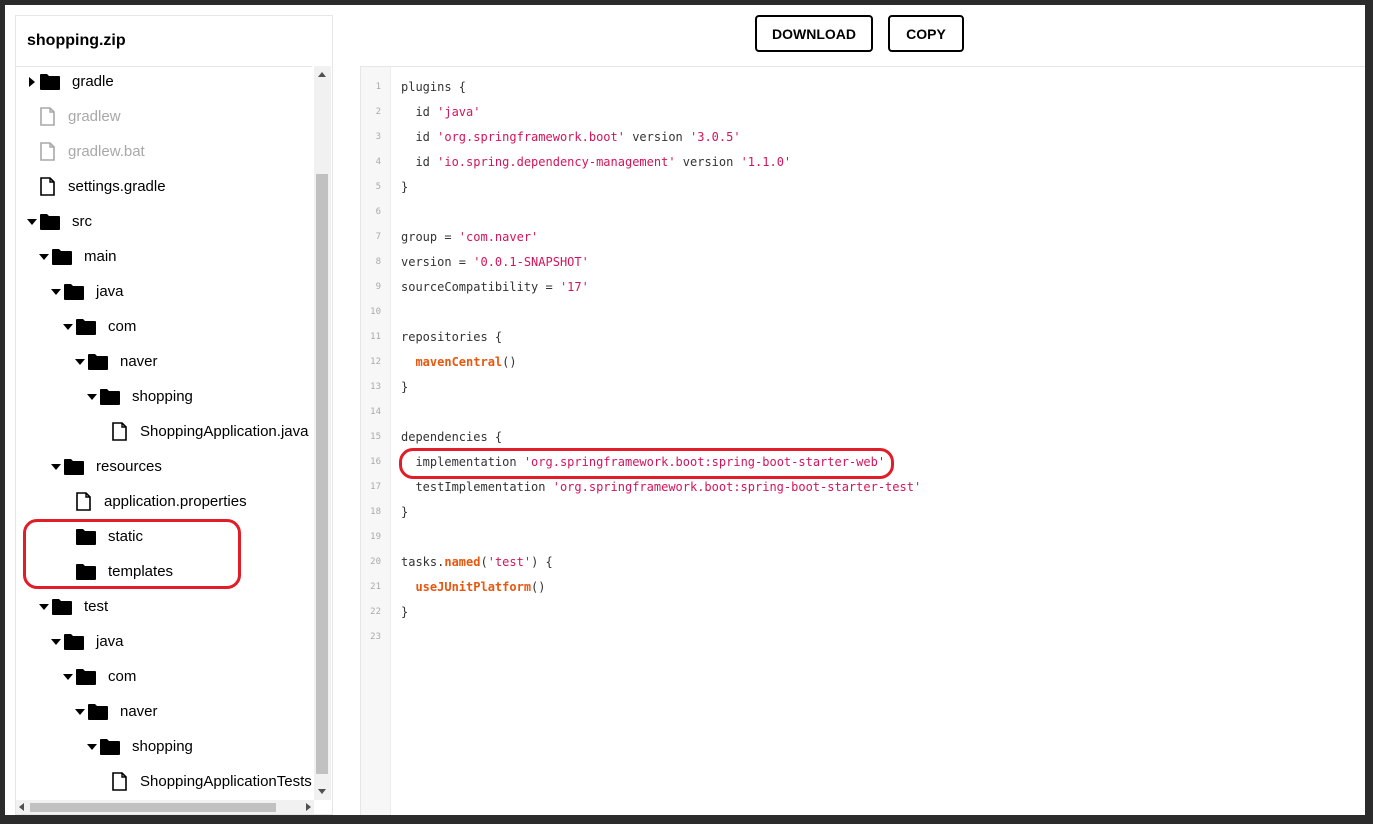 This screenshot has height=824, width=1373. I want to click on code-token: dependencies {, so click(452, 437).